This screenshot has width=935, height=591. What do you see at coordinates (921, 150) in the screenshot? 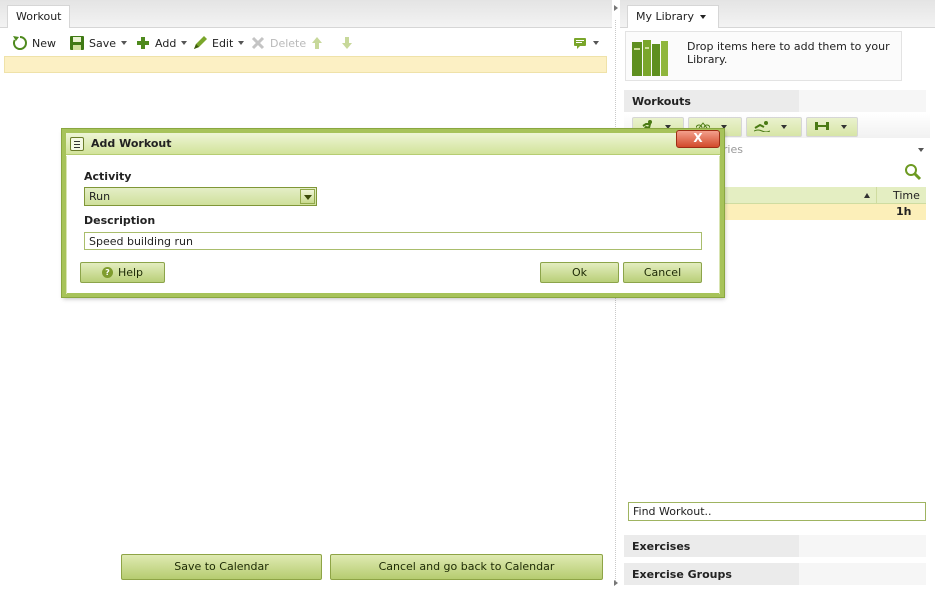
I see `category-dropdown-caret-icon` at bounding box center [921, 150].